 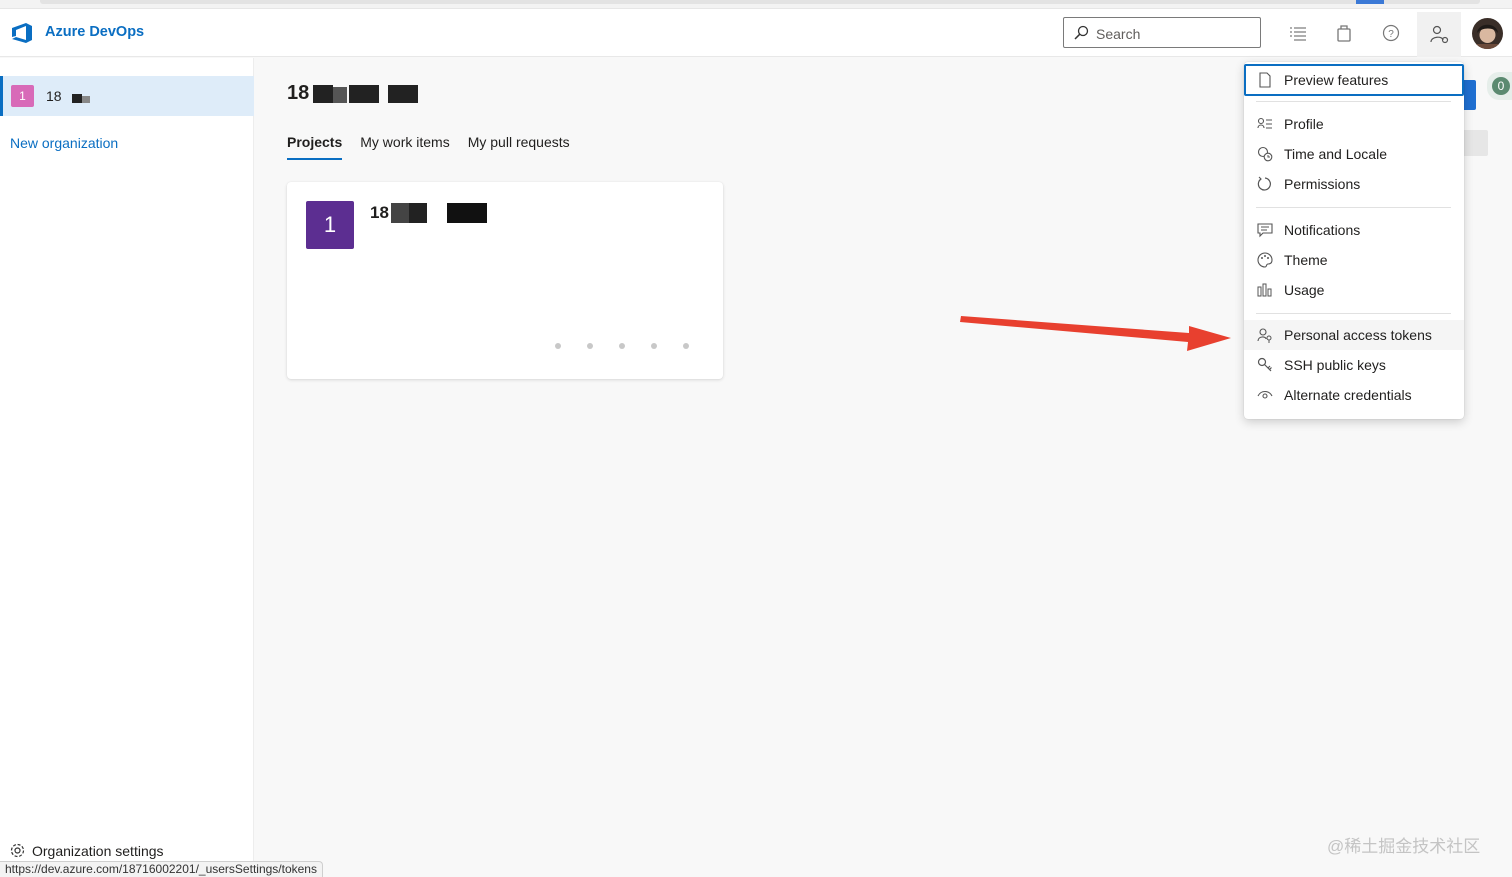 I want to click on menu-item-preview-features: Preview features, so click(x=1354, y=80).